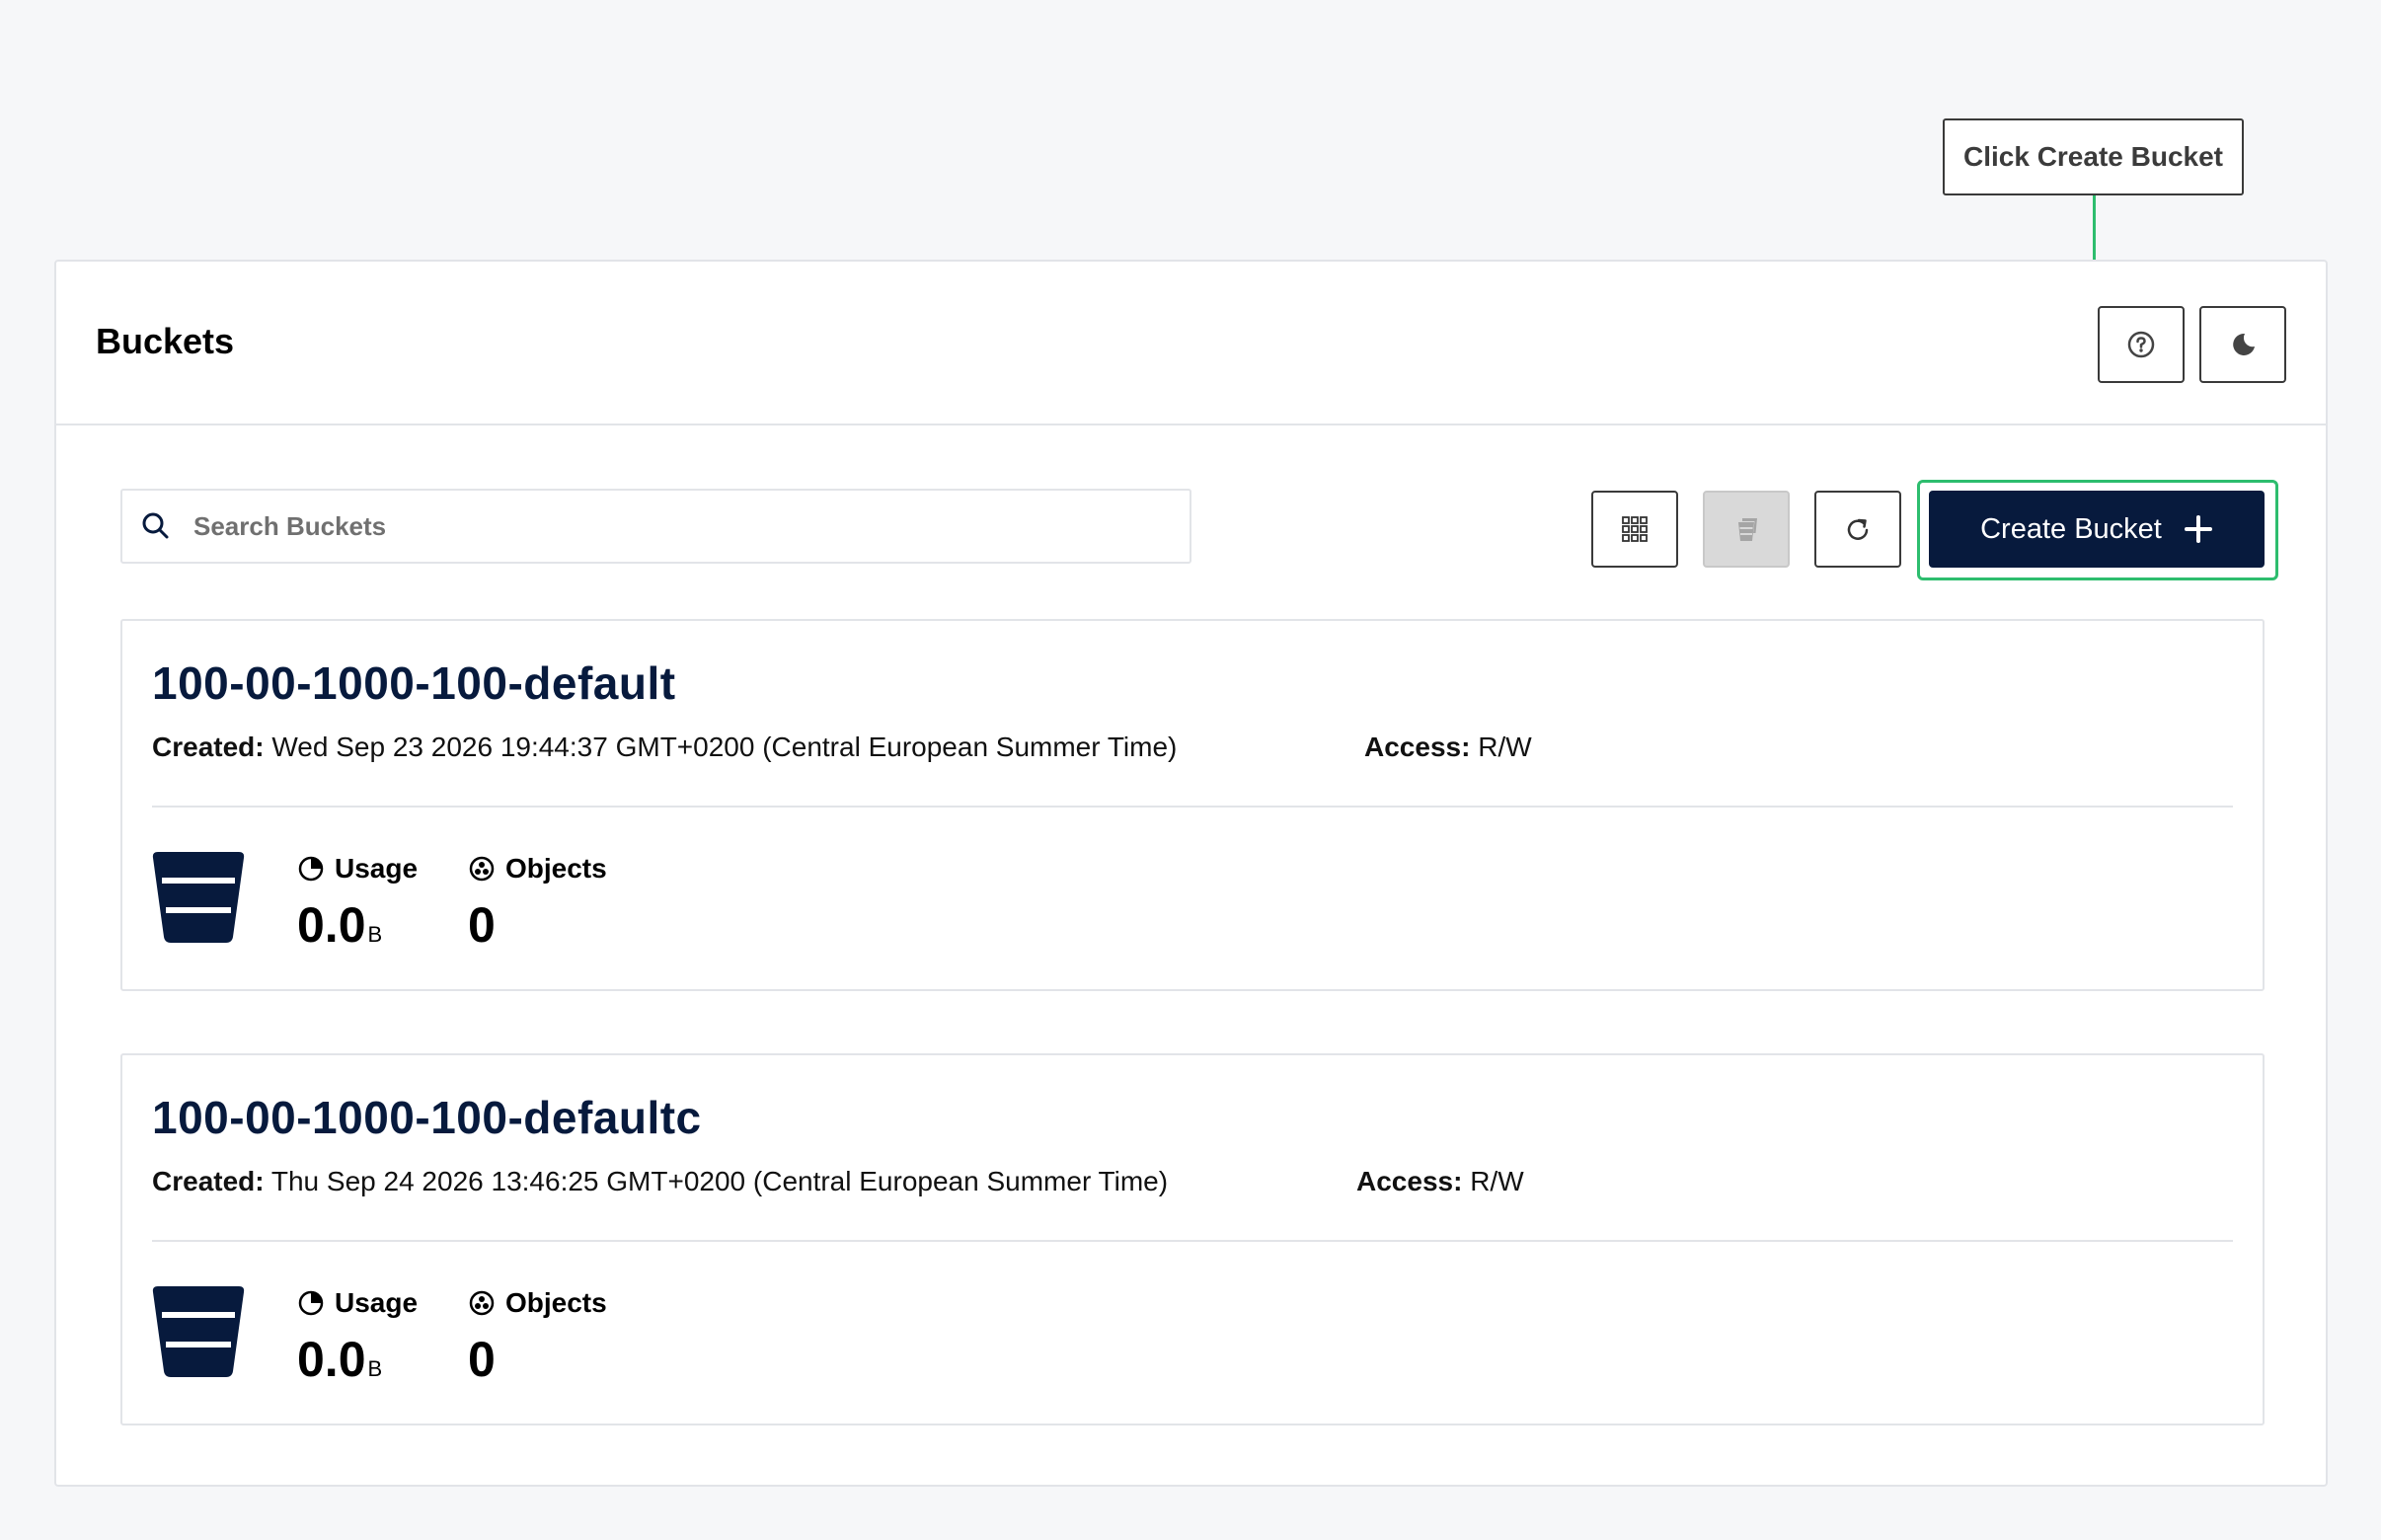 The height and width of the screenshot is (1540, 2381). Describe the element at coordinates (427, 1117) in the screenshot. I see `bucket-name: 100-00-1000-100-defaultc` at that location.